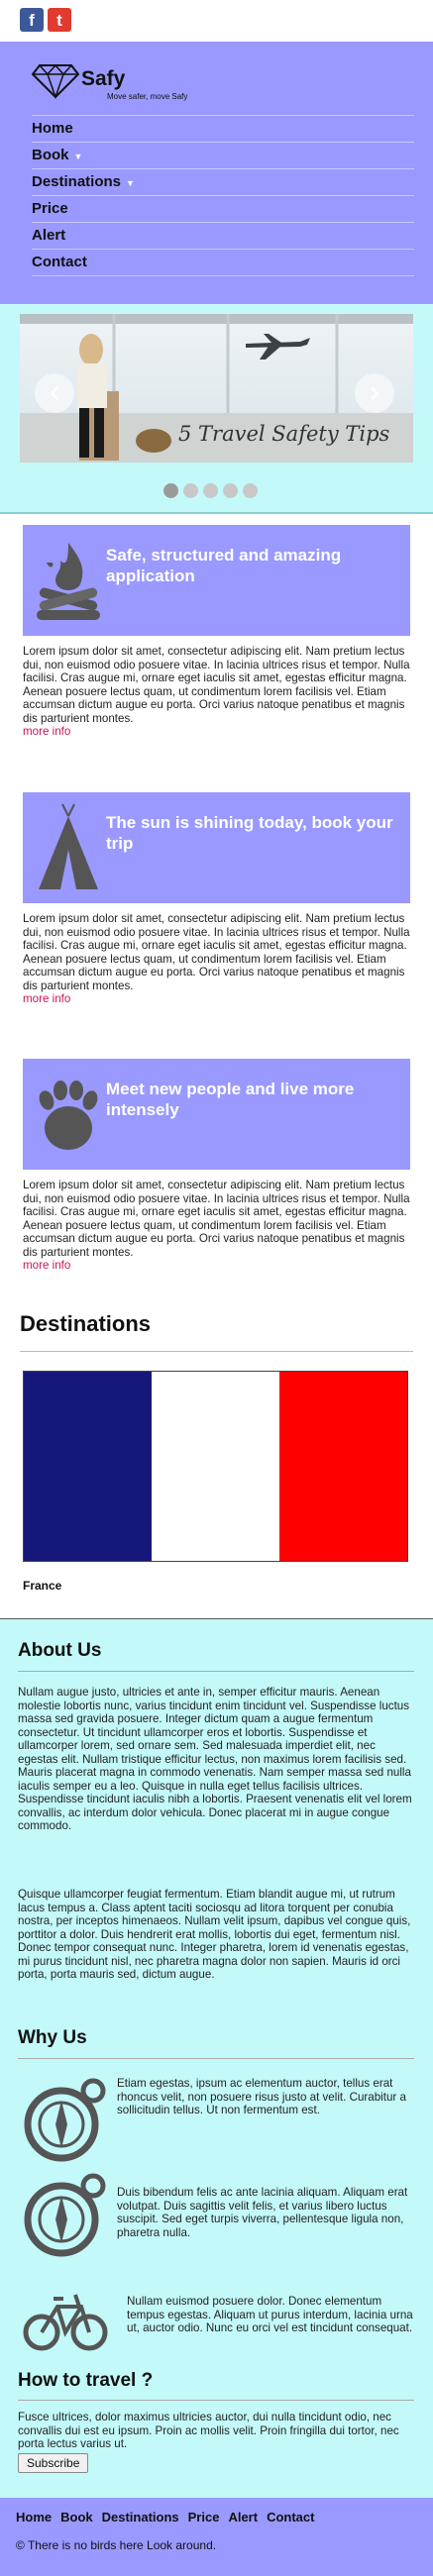 This screenshot has height=2576, width=433. I want to click on footer-link-destinations: Destinations, so click(141, 2517).